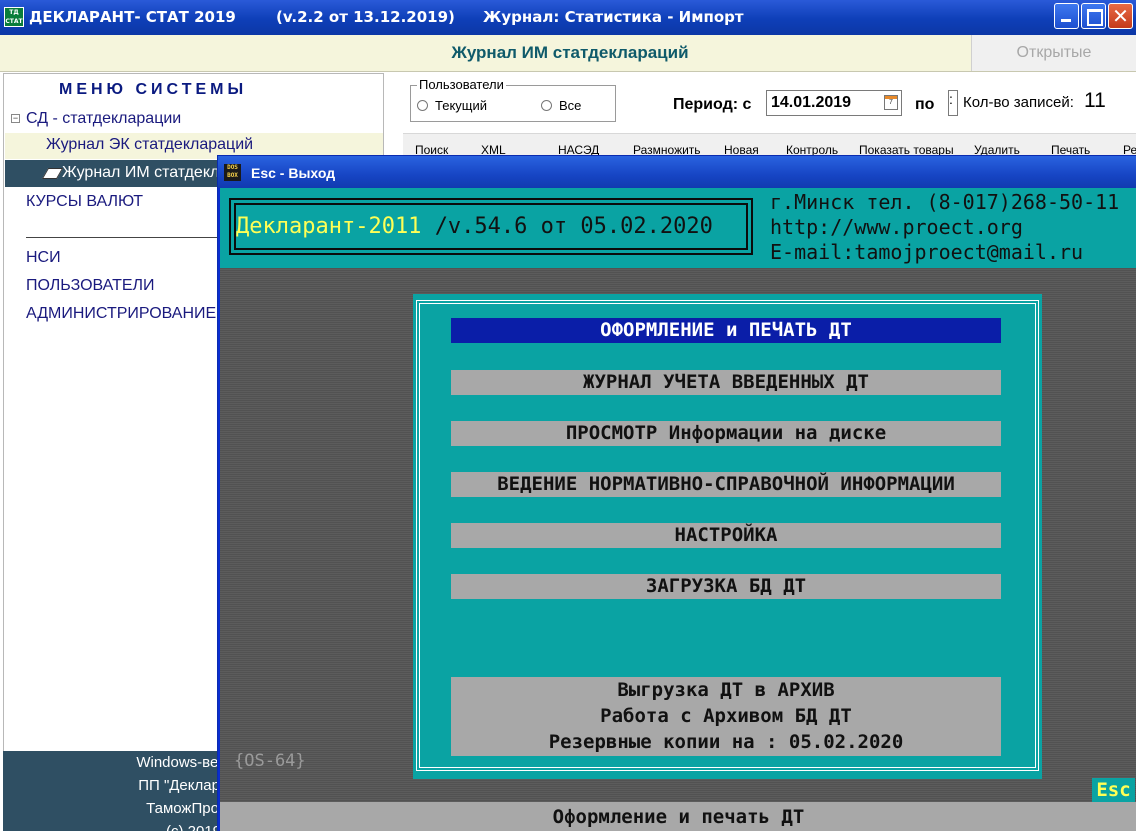  I want to click on record-count-label: Кол-во записей:, so click(1018, 102).